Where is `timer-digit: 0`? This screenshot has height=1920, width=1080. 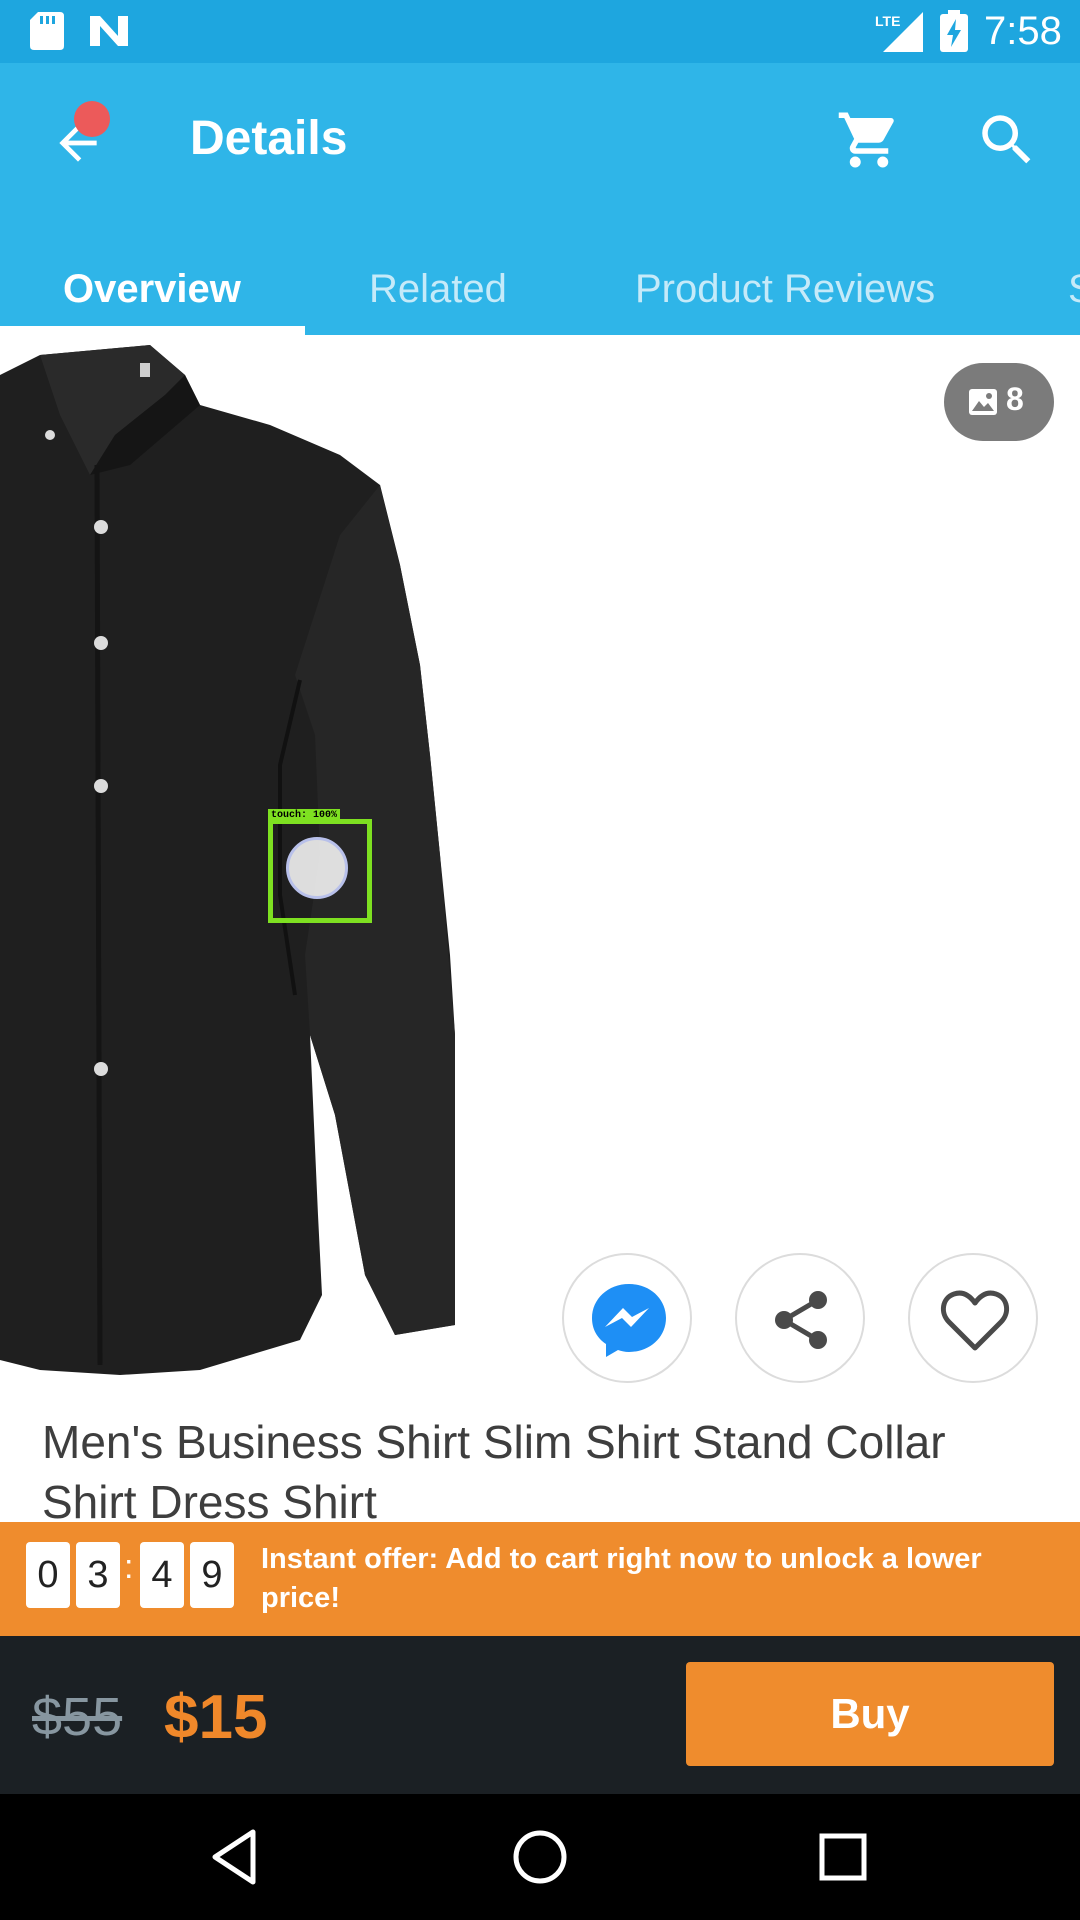
timer-digit: 0 is located at coordinates (48, 1575).